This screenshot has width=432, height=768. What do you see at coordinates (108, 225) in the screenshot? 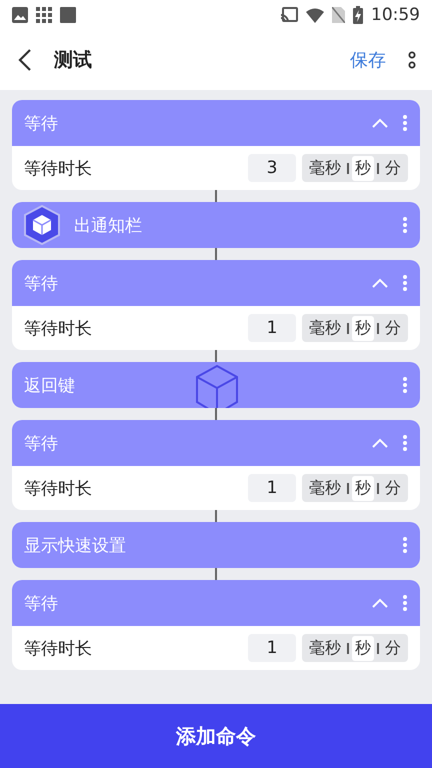
I see `command-title: 出通知栏` at bounding box center [108, 225].